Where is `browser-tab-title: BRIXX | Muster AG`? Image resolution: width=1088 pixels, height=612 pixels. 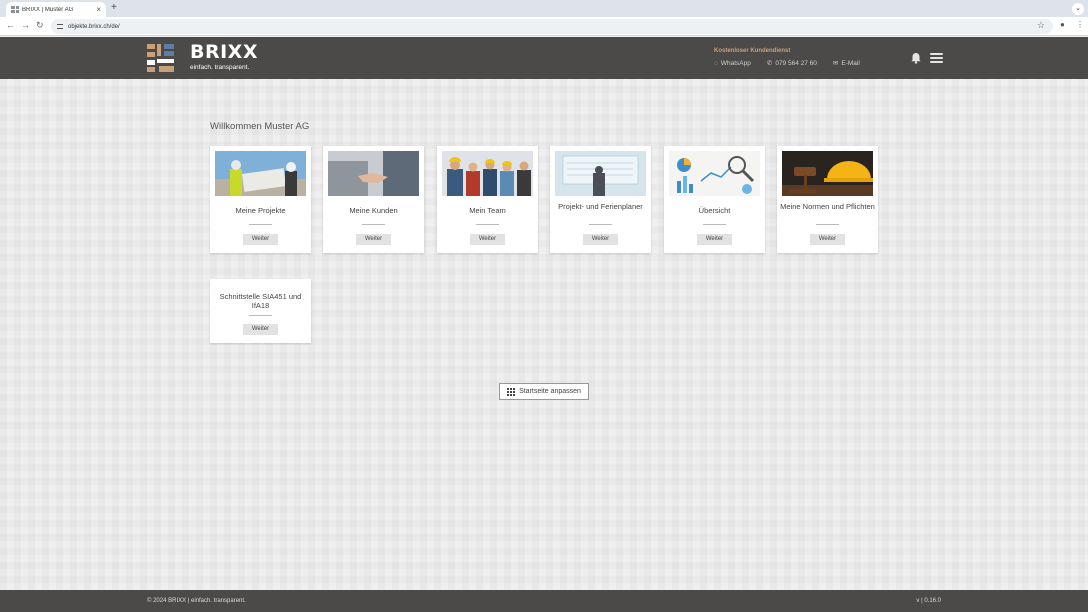
browser-tab-title: BRIXX | Muster AG is located at coordinates (48, 9).